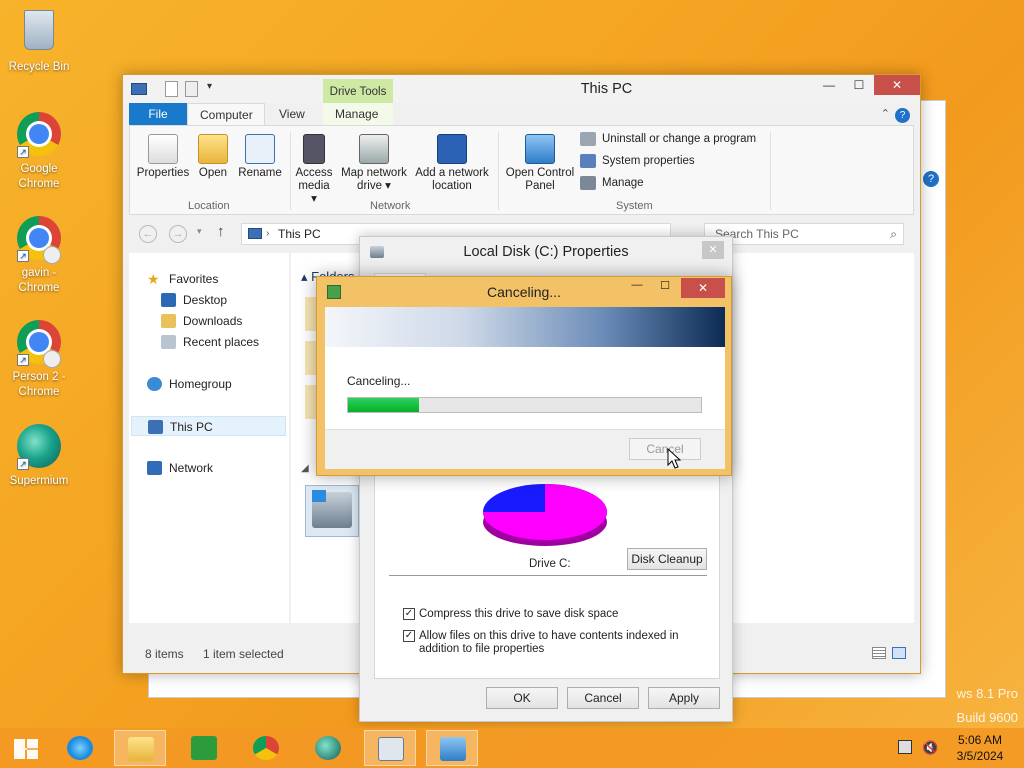 This screenshot has width=1024, height=768. Describe the element at coordinates (859, 85) in the screenshot. I see `maximize-button: ☐` at that location.